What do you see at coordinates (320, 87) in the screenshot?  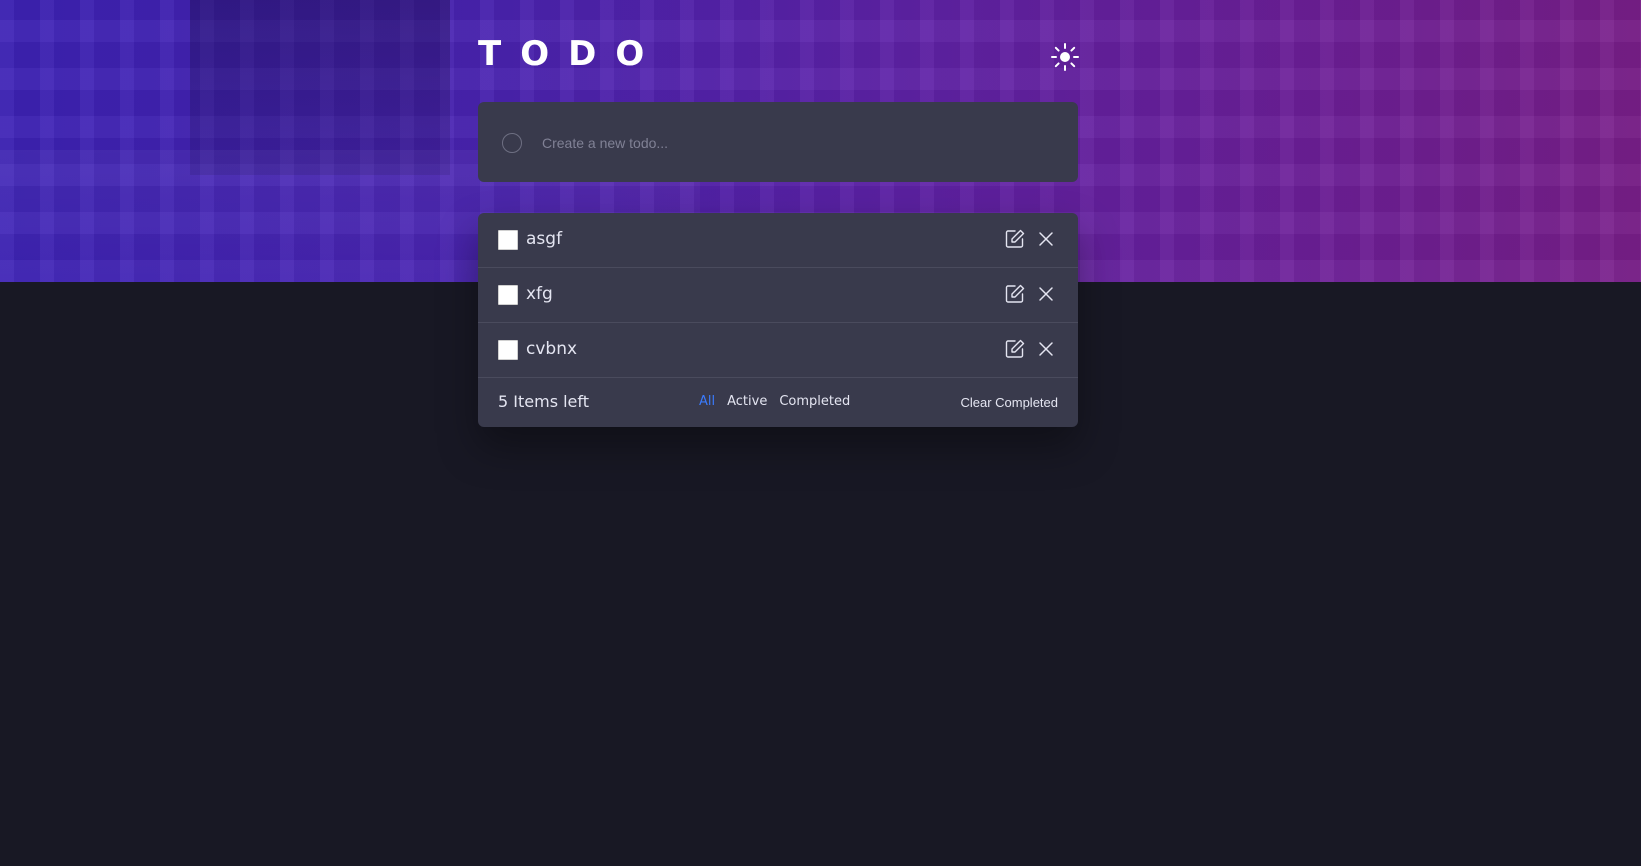 I see `background-image-doorway` at bounding box center [320, 87].